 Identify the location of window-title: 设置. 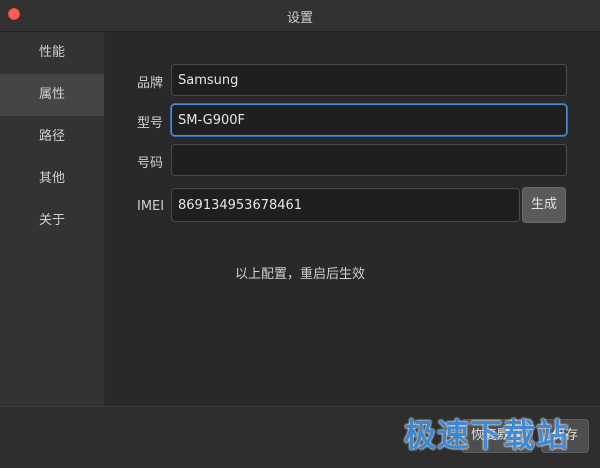
(299, 18).